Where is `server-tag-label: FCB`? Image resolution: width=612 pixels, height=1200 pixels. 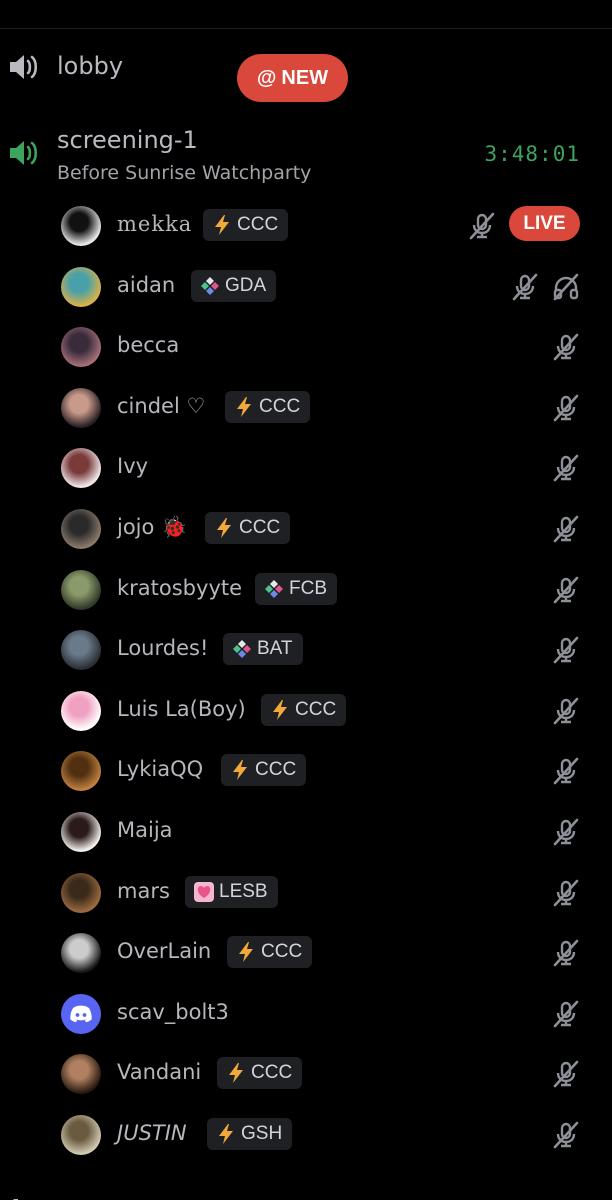 server-tag-label: FCB is located at coordinates (308, 588).